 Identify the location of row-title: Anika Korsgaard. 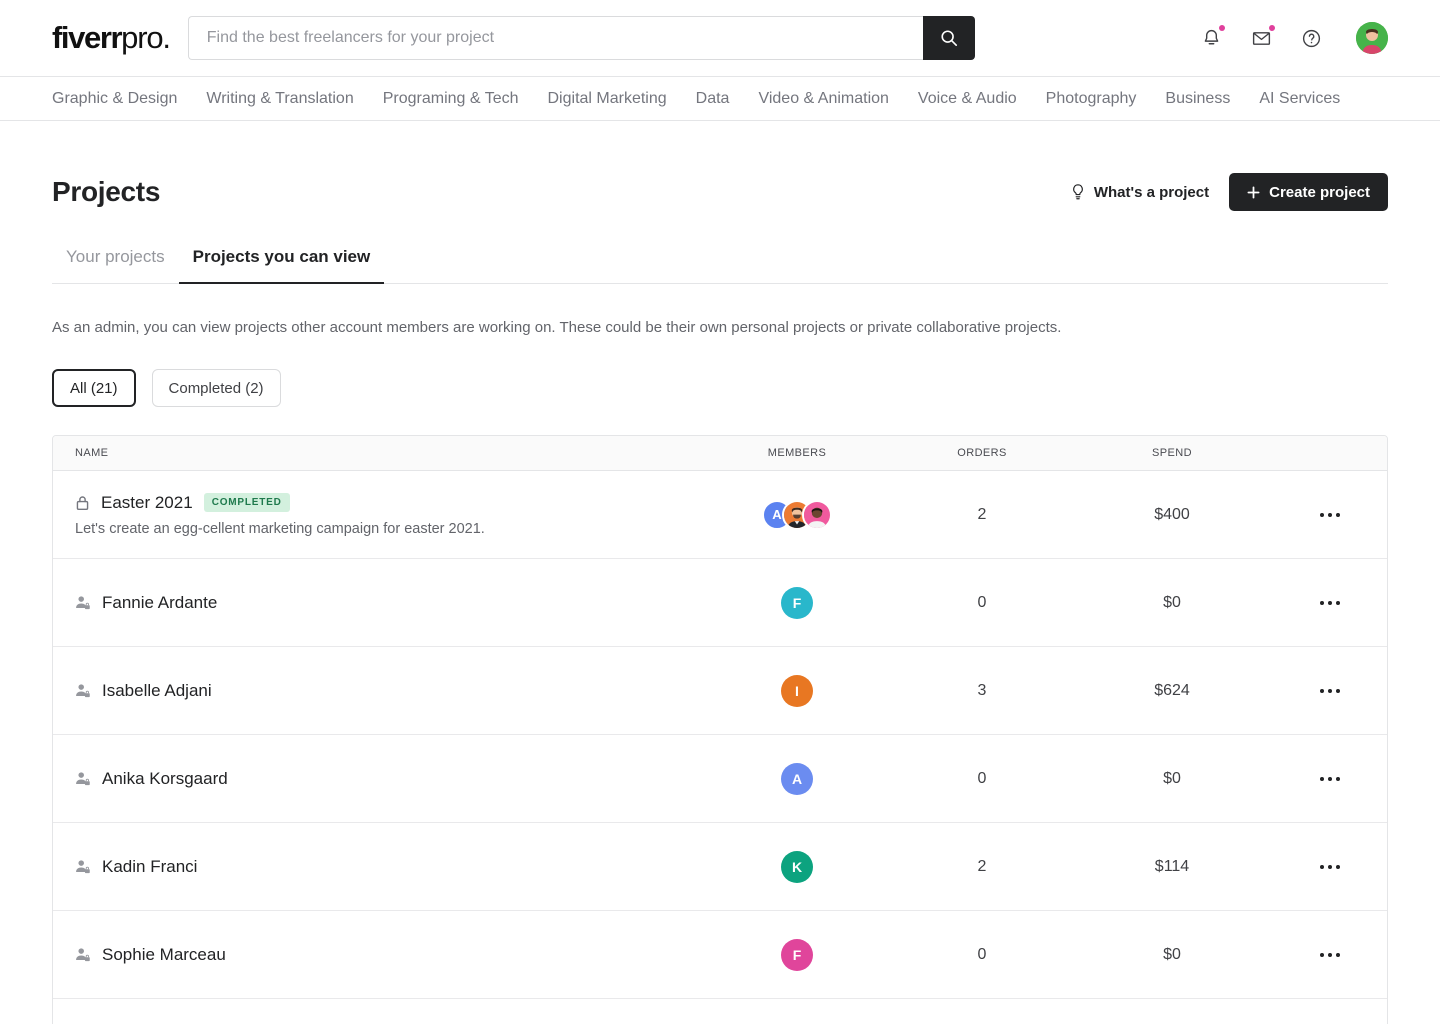
(165, 778).